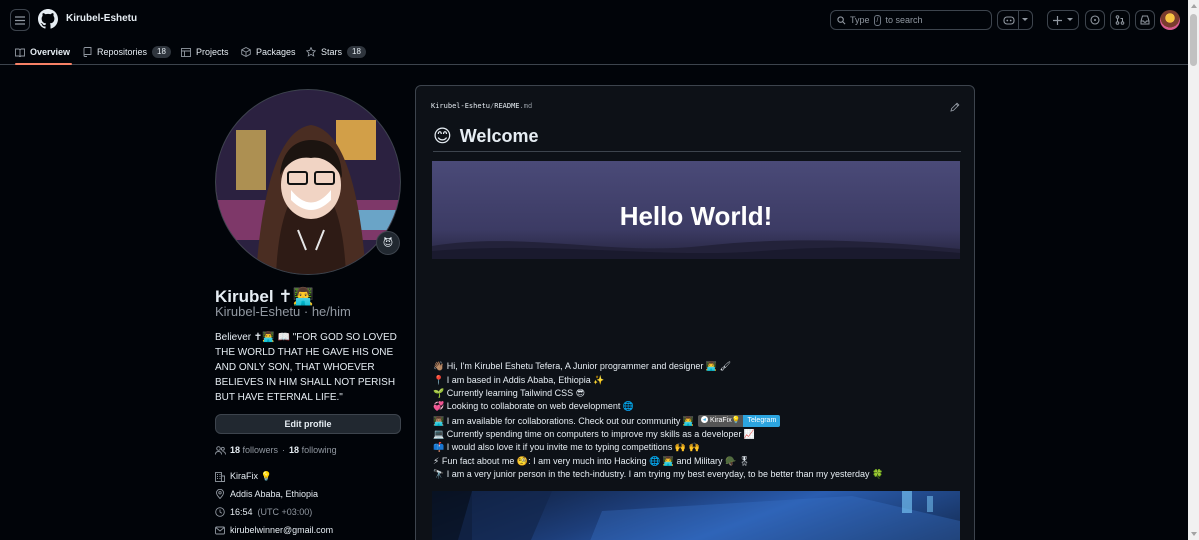 This screenshot has height=540, width=1199. Describe the element at coordinates (705, 419) in the screenshot. I see `telegram-icon` at that location.